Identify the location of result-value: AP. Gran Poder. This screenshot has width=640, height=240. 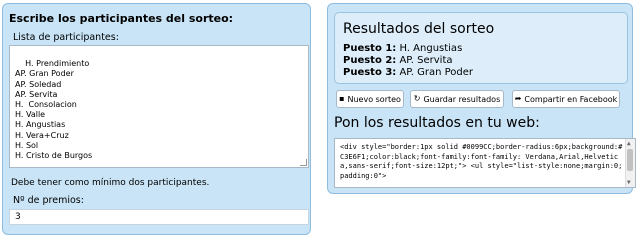
(435, 72).